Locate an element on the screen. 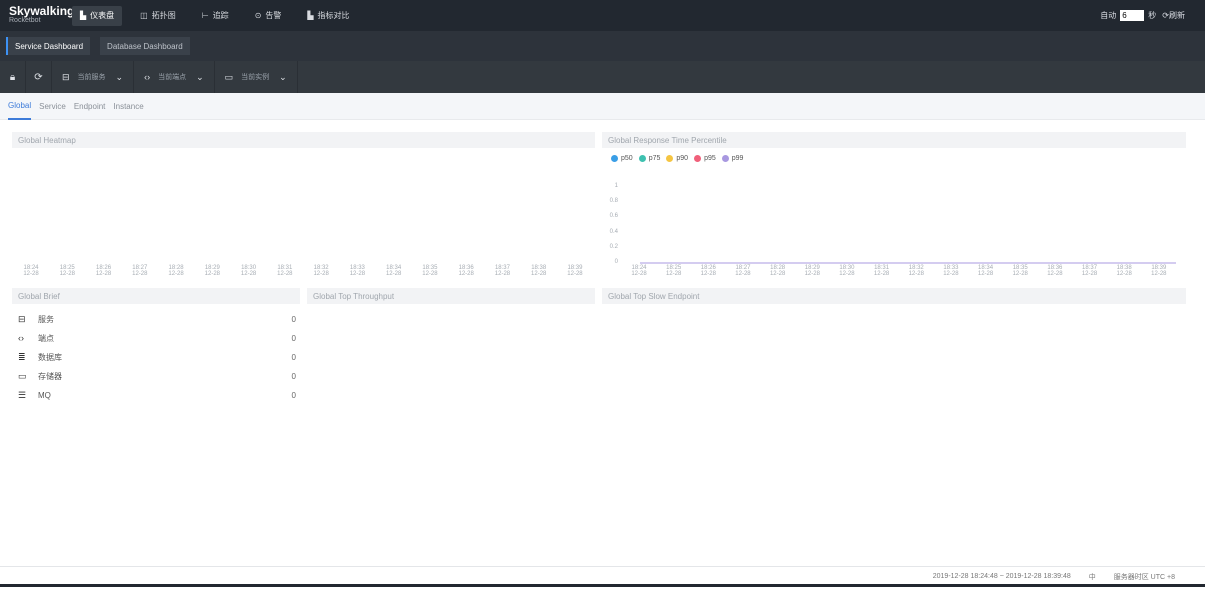 The width and height of the screenshot is (1205, 596). compare-icon: ▙ is located at coordinates (310, 15).